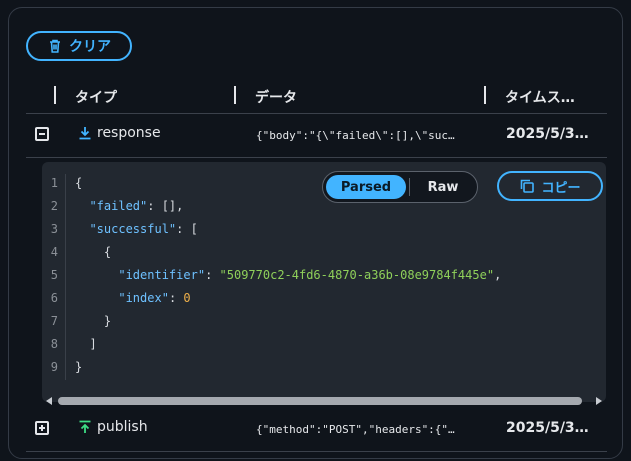 The width and height of the screenshot is (631, 461). What do you see at coordinates (320, 401) in the screenshot?
I see `scrollbar-thumb` at bounding box center [320, 401].